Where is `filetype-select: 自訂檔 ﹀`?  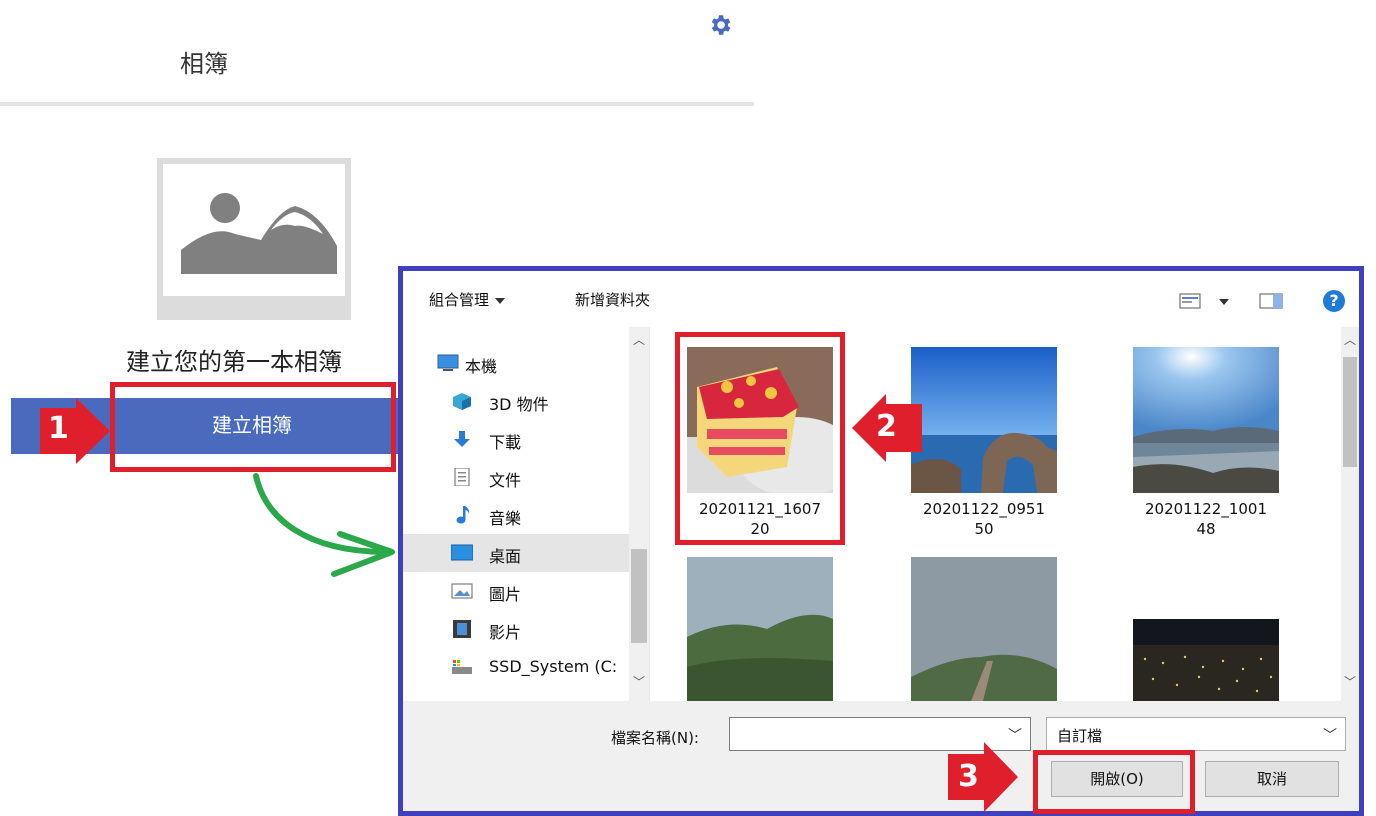
filetype-select: 自訂檔 ﹀ is located at coordinates (1196, 734).